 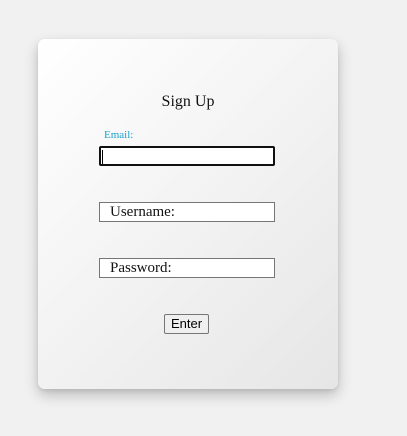 I want to click on form-title: Sign Up, so click(x=188, y=101).